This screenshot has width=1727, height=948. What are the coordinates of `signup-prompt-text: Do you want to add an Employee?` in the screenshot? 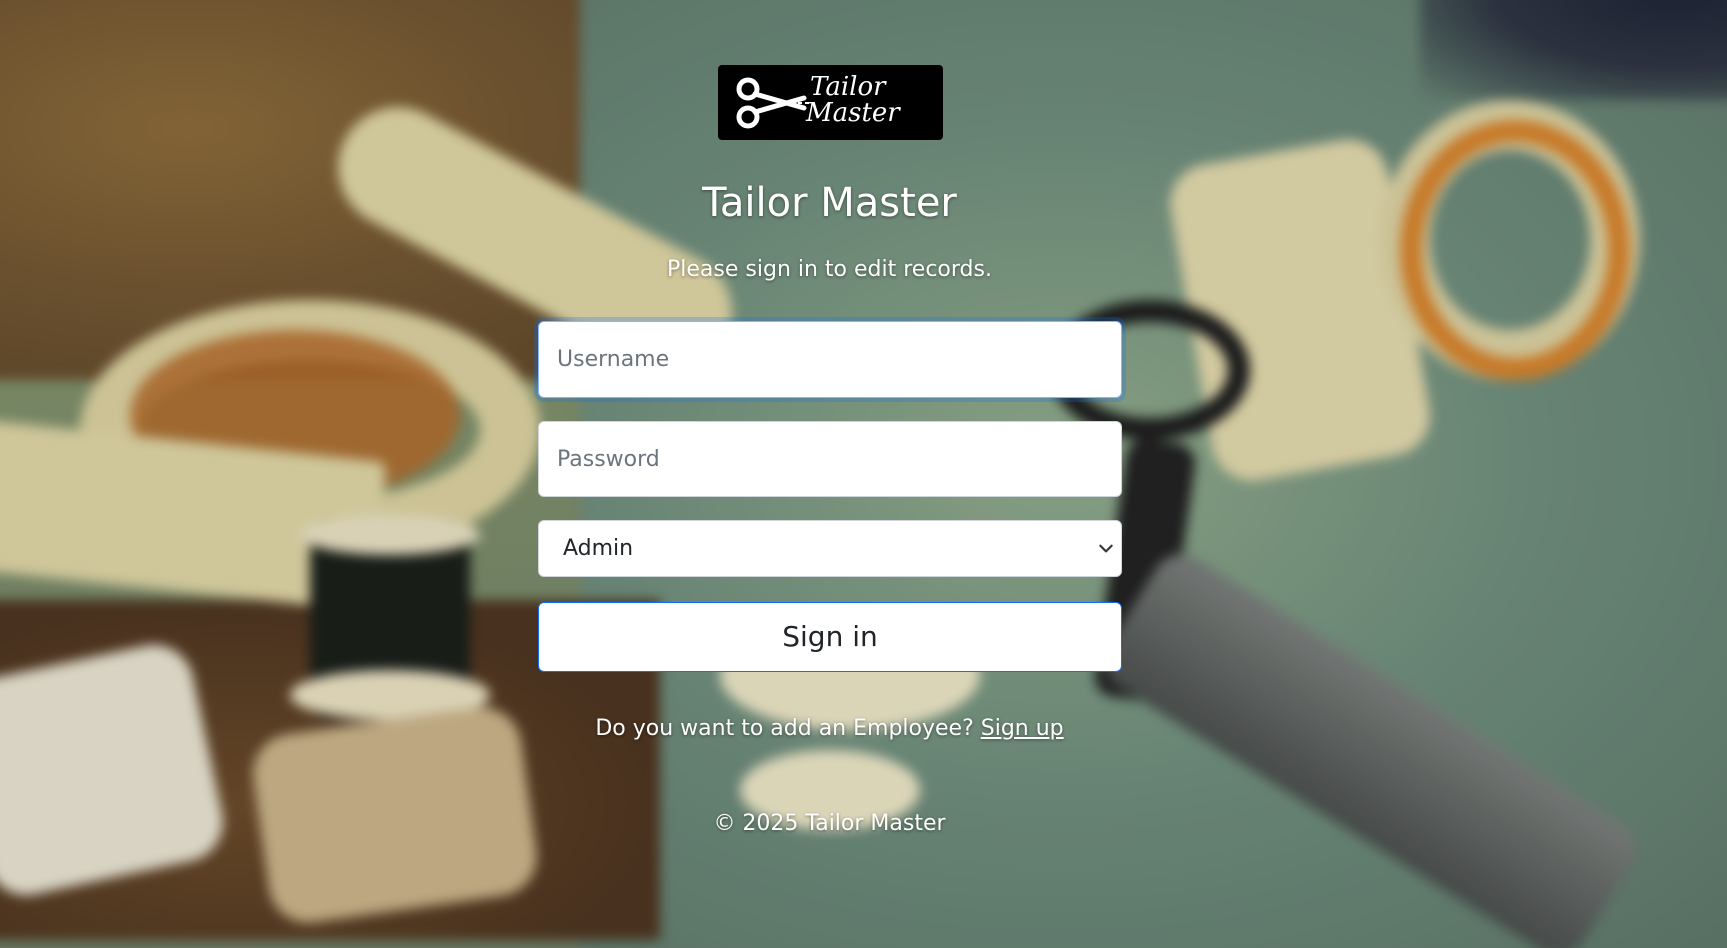 It's located at (784, 728).